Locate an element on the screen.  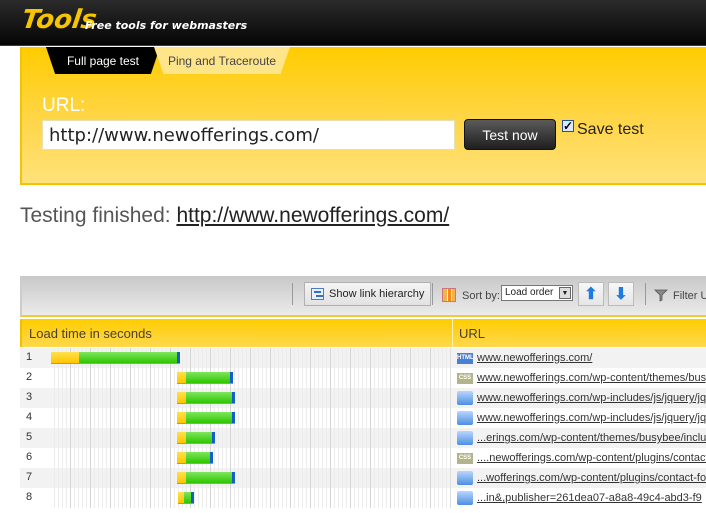
hierarchy-icon is located at coordinates (317, 294).